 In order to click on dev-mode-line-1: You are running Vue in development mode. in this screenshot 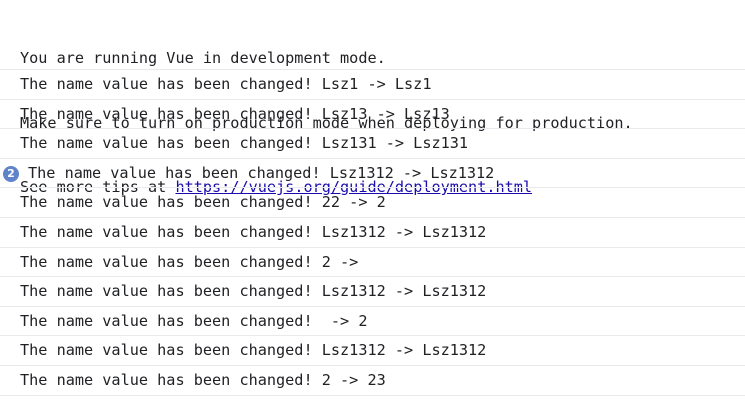, I will do `click(203, 58)`.